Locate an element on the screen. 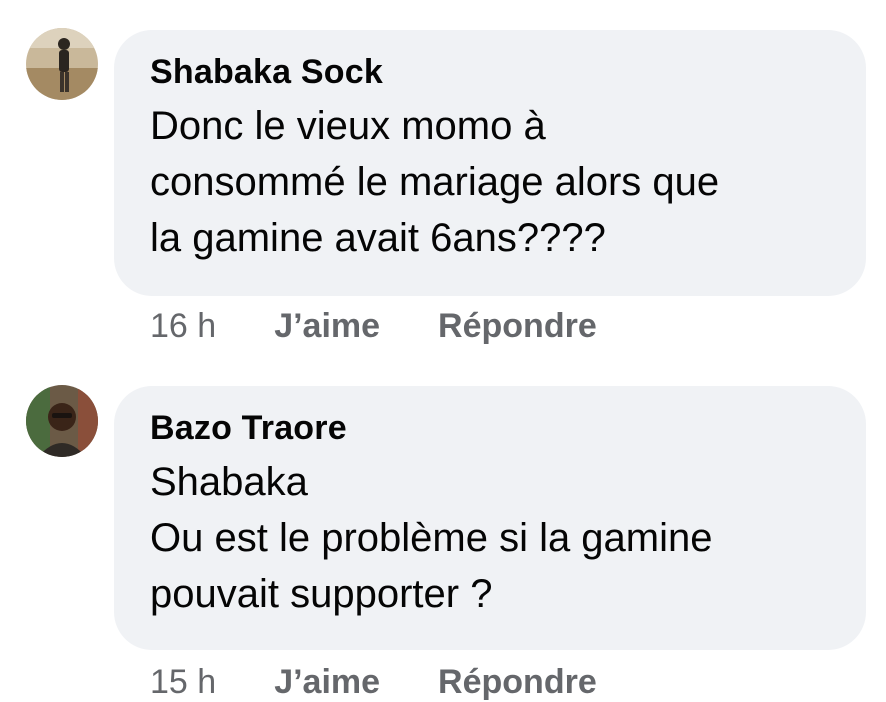 The height and width of the screenshot is (702, 886). comment-text-line: Shabaka is located at coordinates (229, 482).